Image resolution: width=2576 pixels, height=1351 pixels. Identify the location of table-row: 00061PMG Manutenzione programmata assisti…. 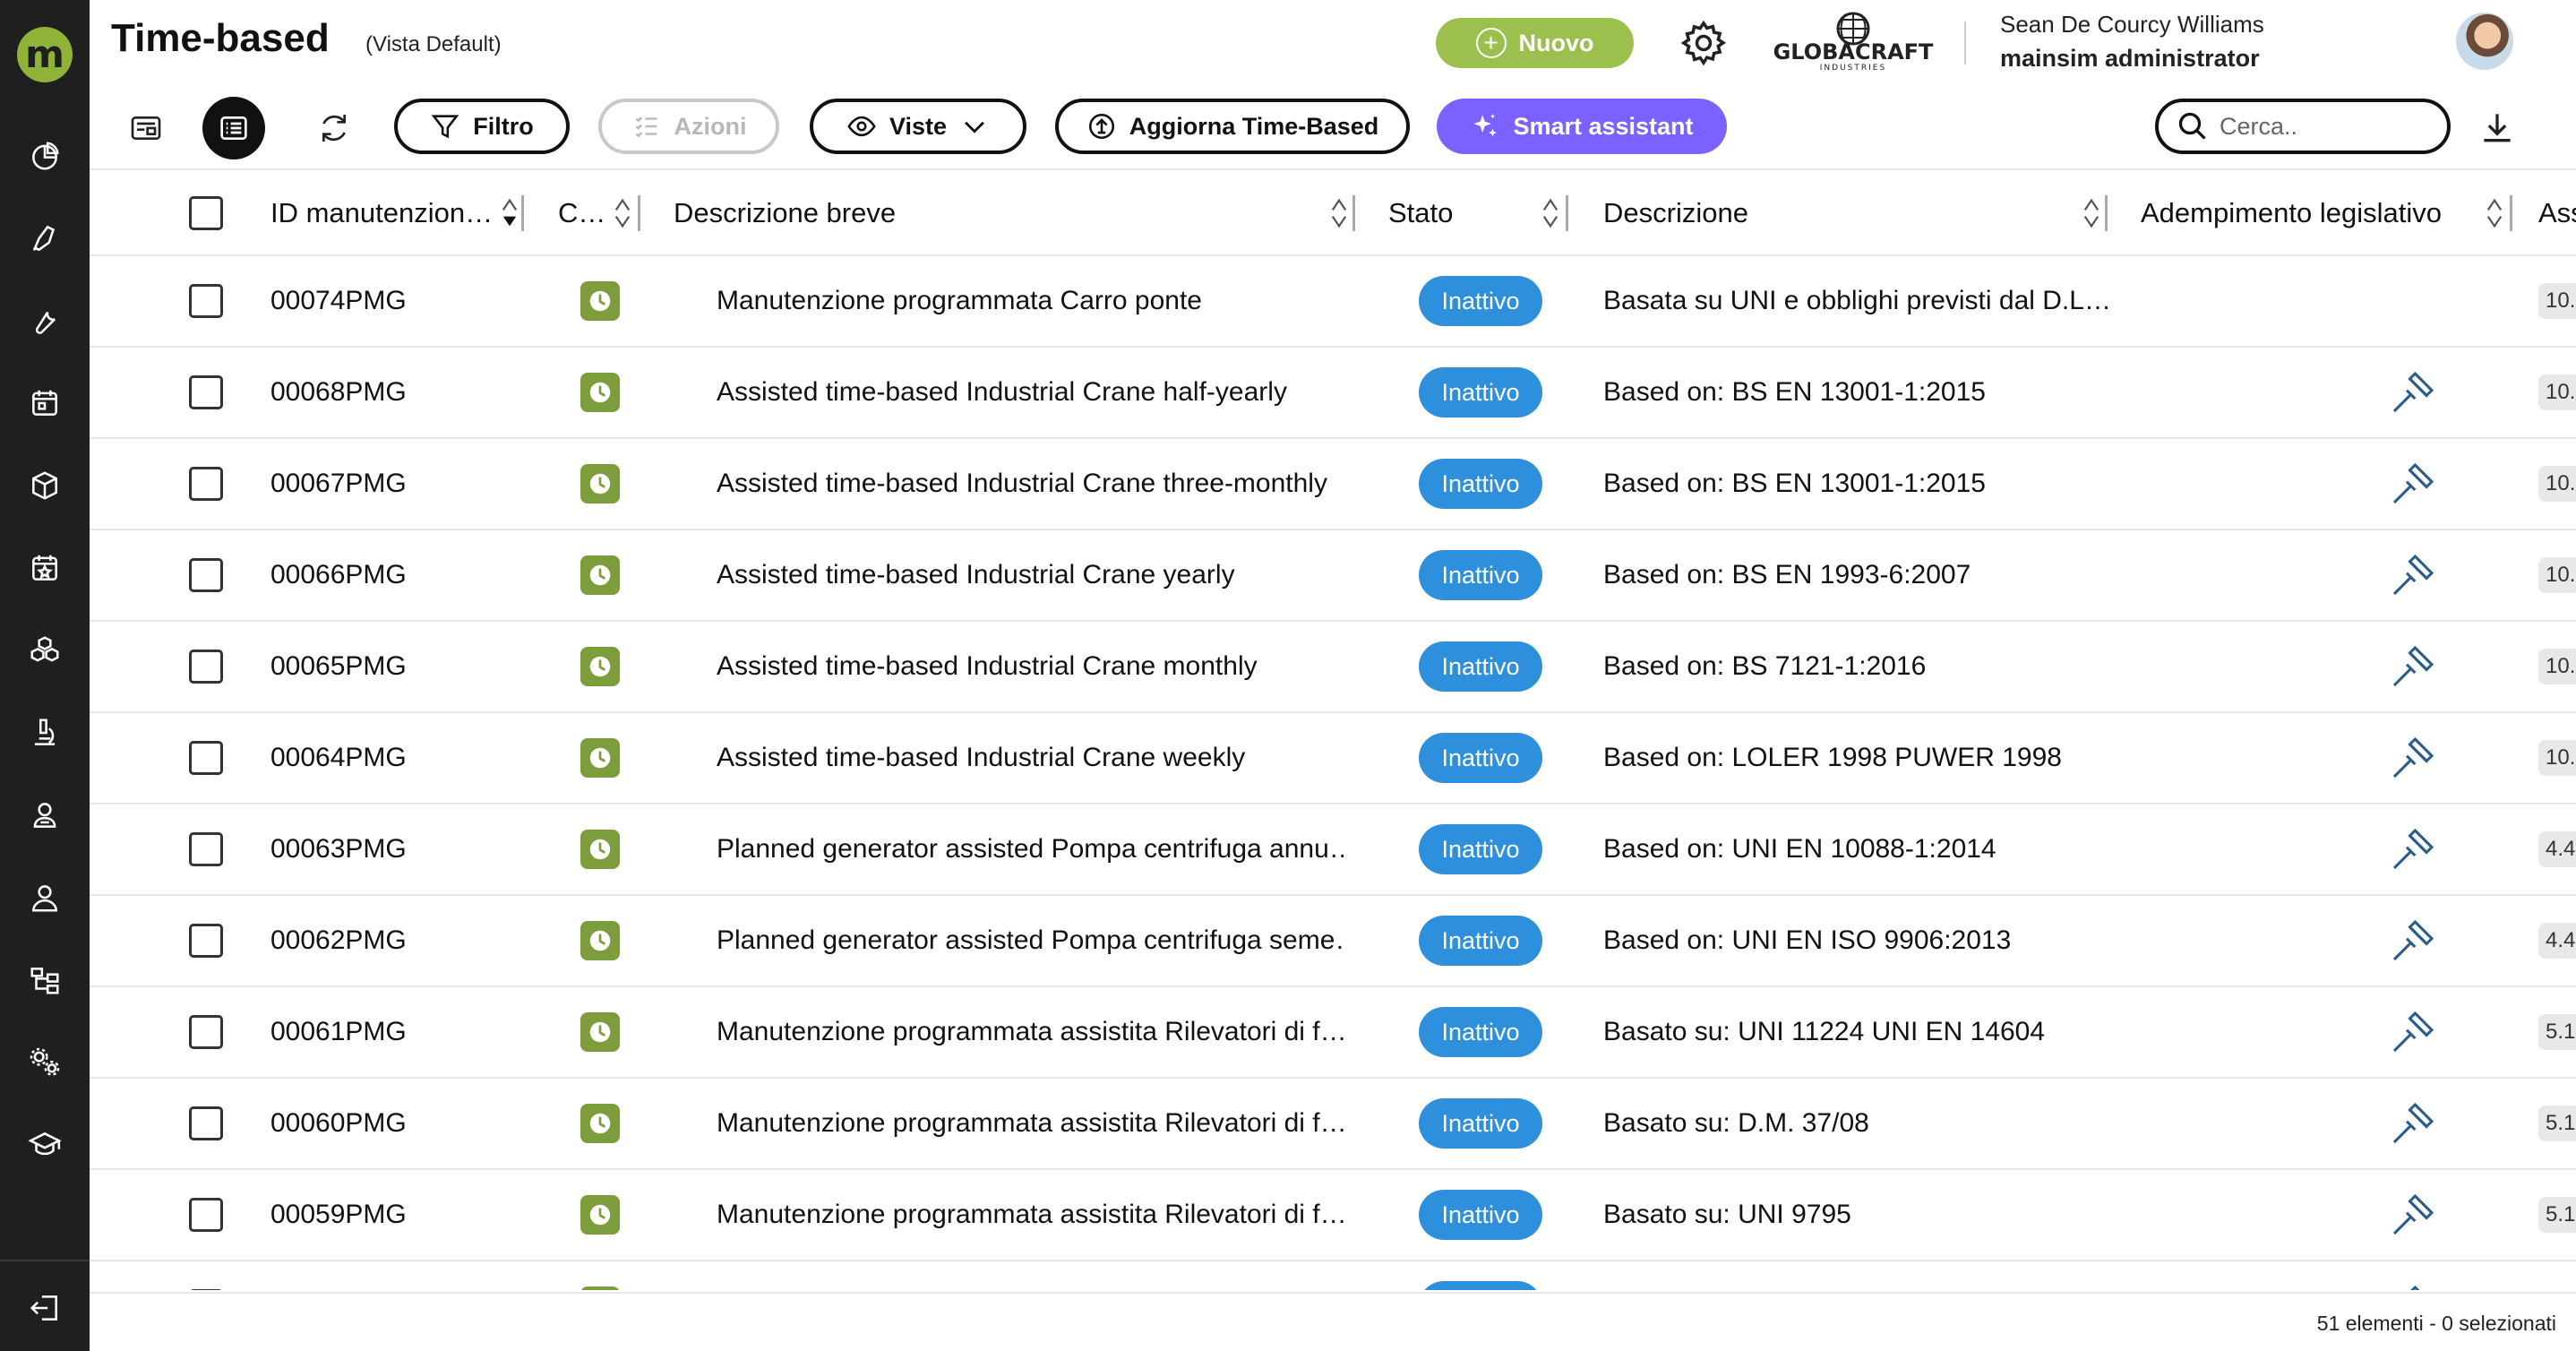
(1333, 1033).